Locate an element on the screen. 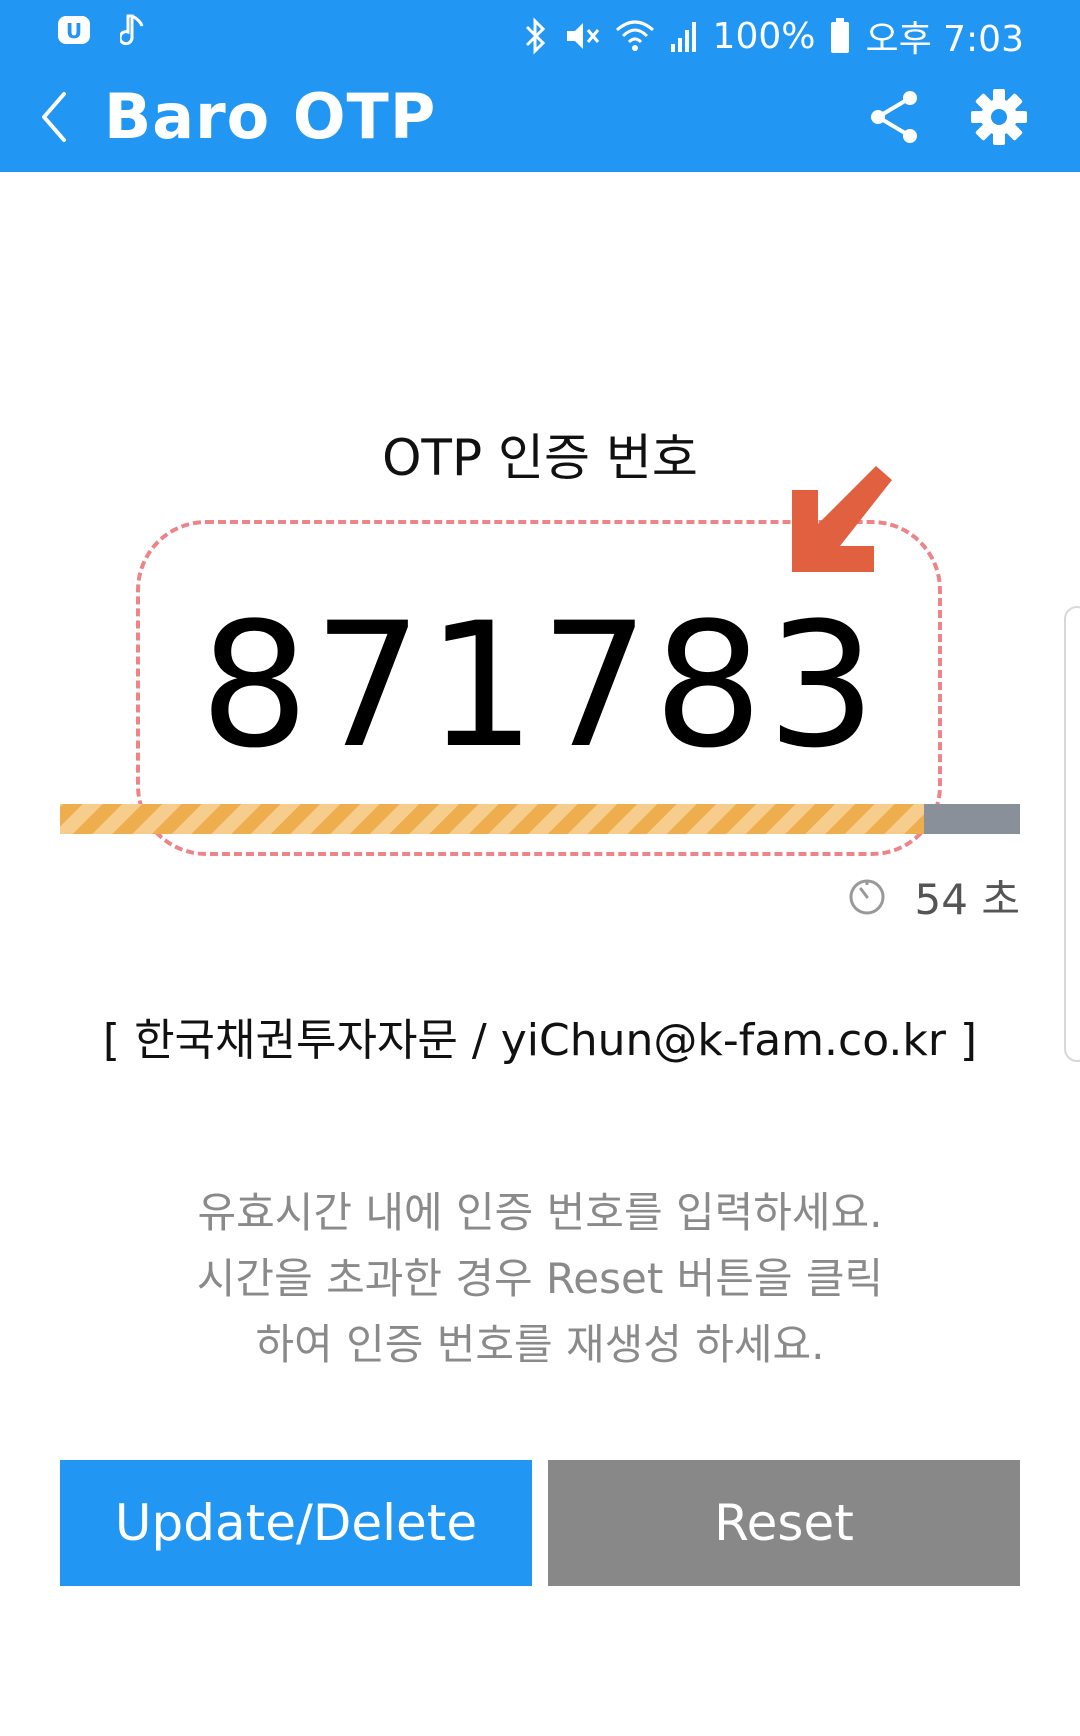 This screenshot has width=1080, height=1736. wifi-icon is located at coordinates (634, 35).